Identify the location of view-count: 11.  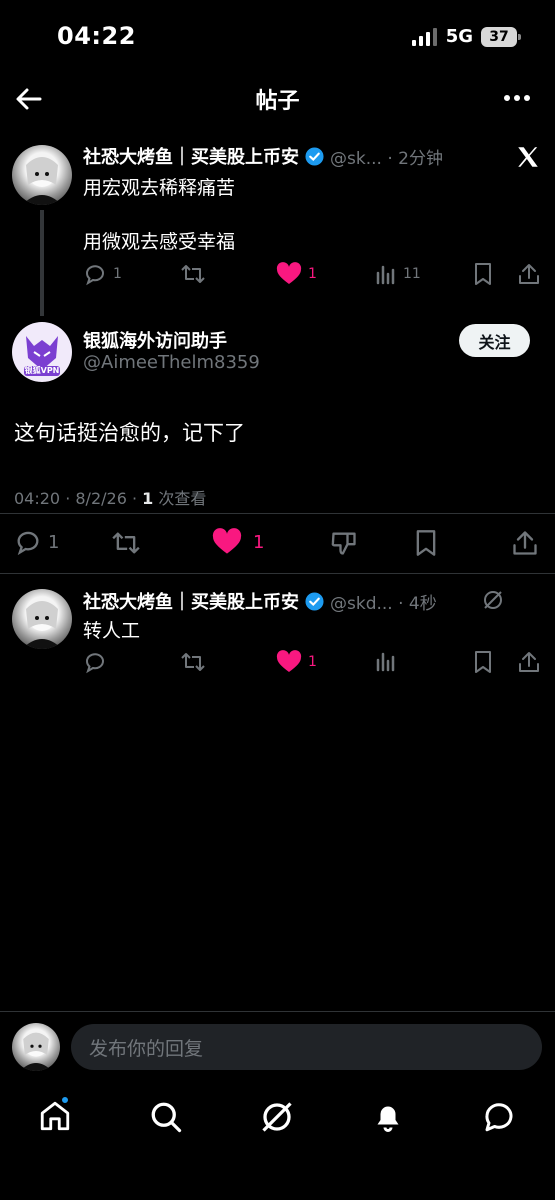
(412, 274).